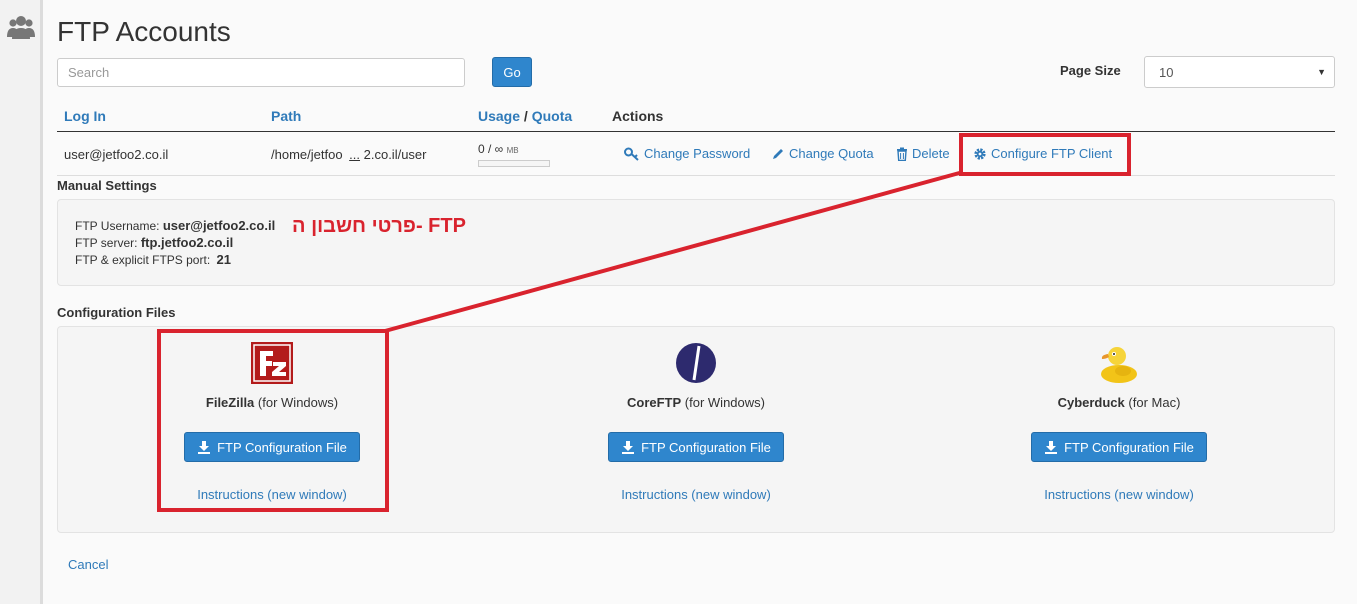  Describe the element at coordinates (902, 154) in the screenshot. I see `trash-icon` at that location.